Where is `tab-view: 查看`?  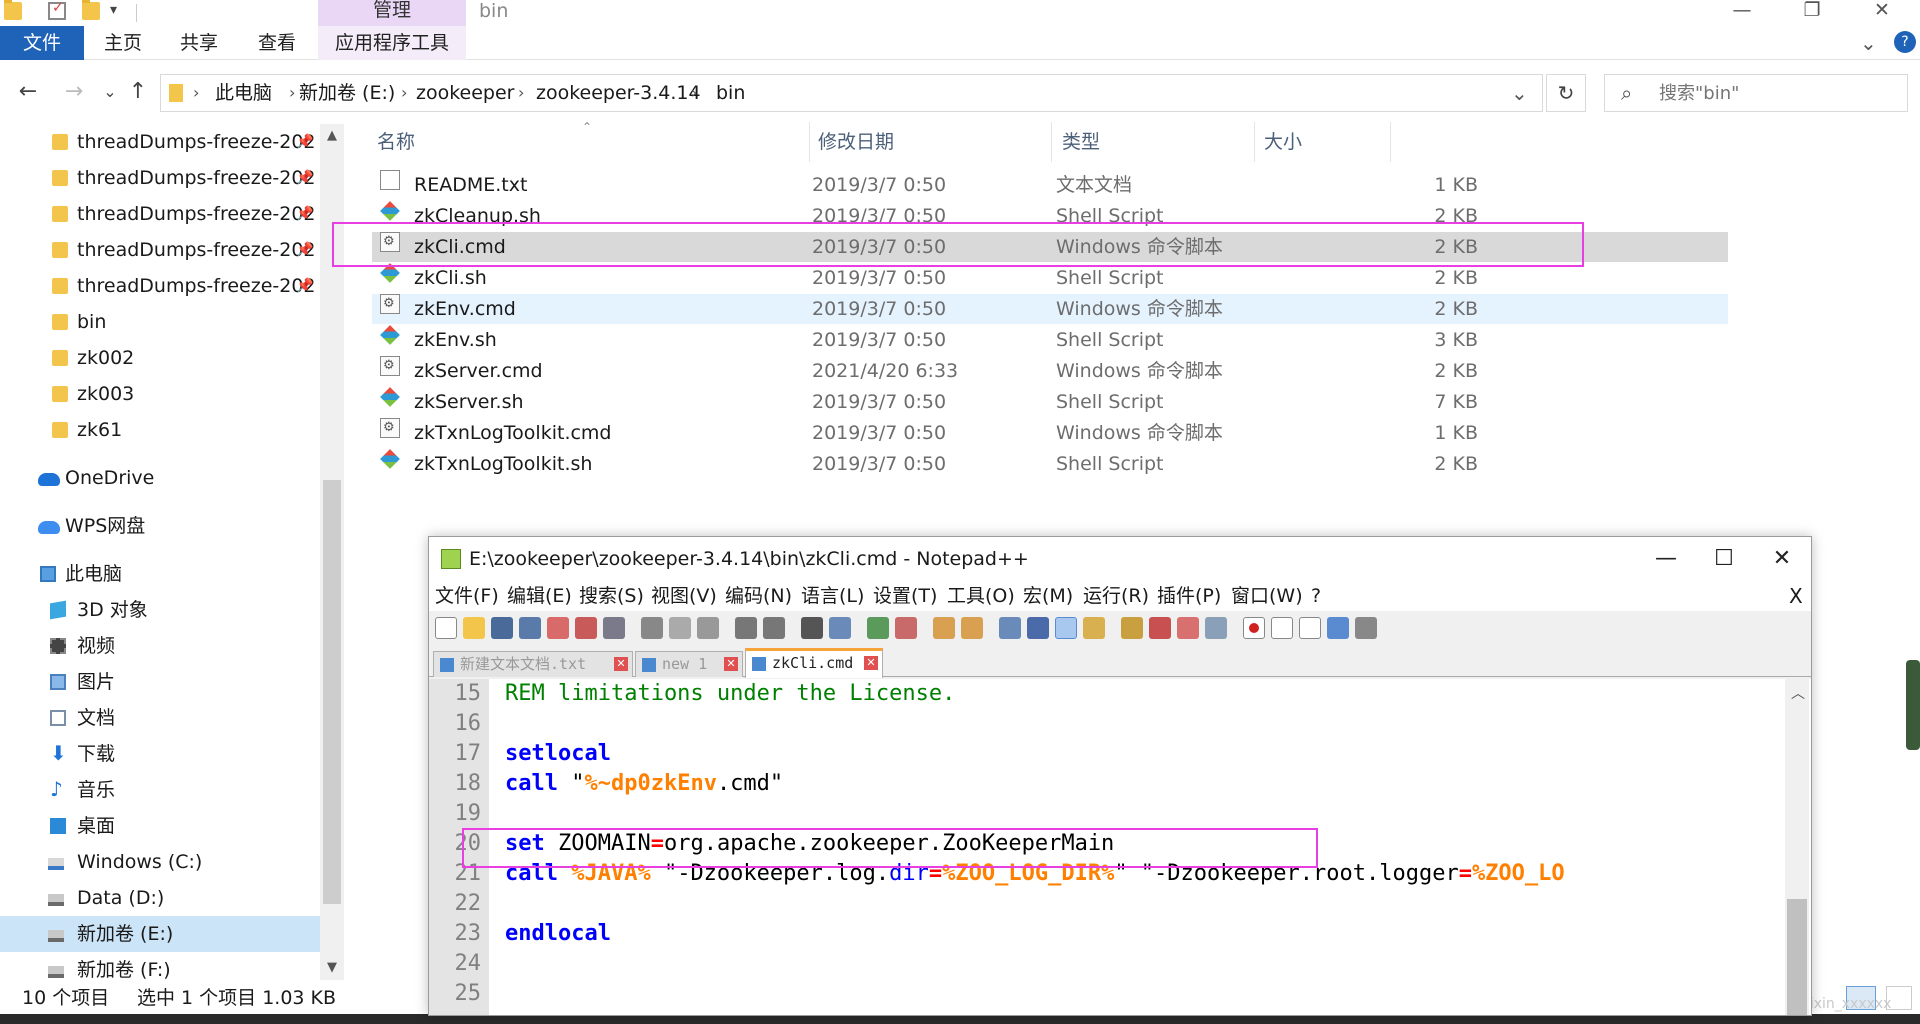
tab-view: 查看 is located at coordinates (277, 43).